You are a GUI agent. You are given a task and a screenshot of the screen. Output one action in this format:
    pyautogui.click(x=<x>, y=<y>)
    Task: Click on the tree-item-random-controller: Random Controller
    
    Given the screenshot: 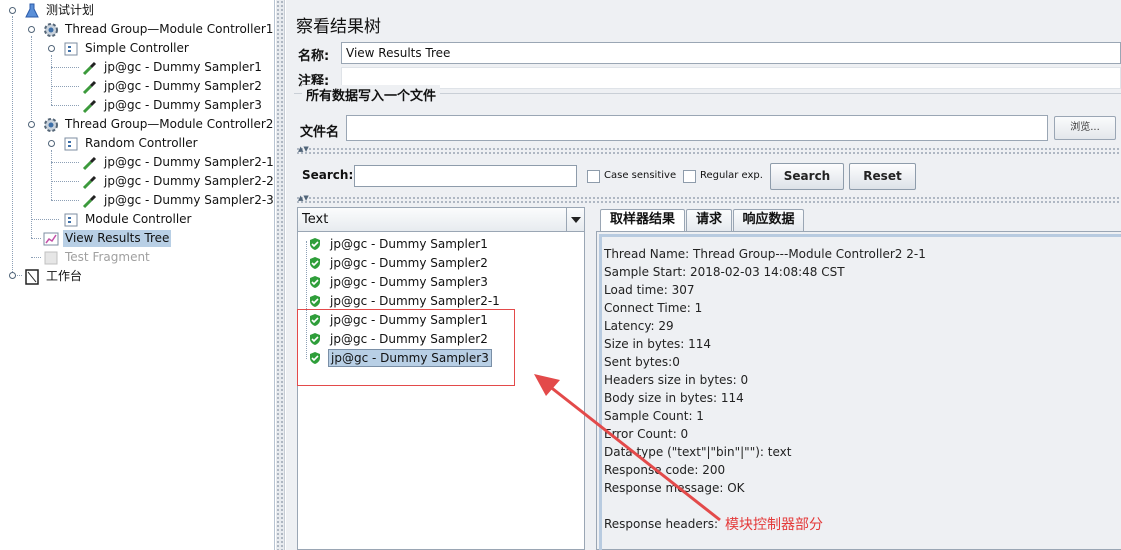 What is the action you would take?
    pyautogui.click(x=131, y=143)
    